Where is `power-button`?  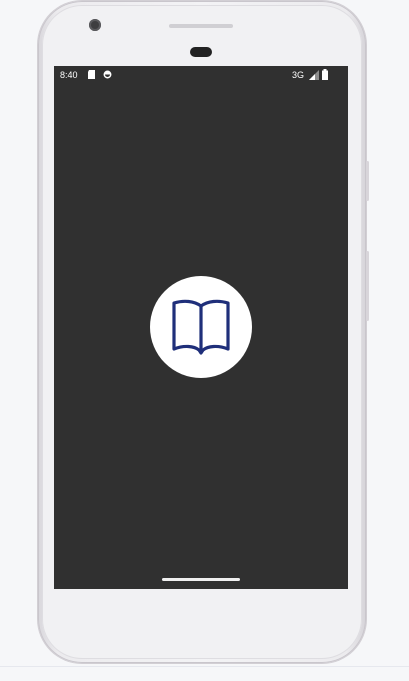 power-button is located at coordinates (367, 181).